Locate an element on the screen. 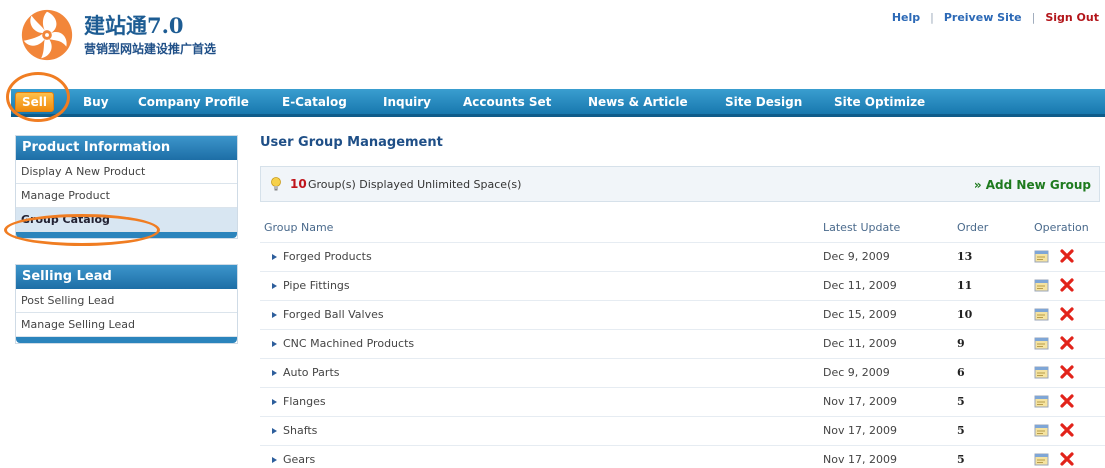 This screenshot has width=1105, height=468. order-value: 13 is located at coordinates (965, 256).